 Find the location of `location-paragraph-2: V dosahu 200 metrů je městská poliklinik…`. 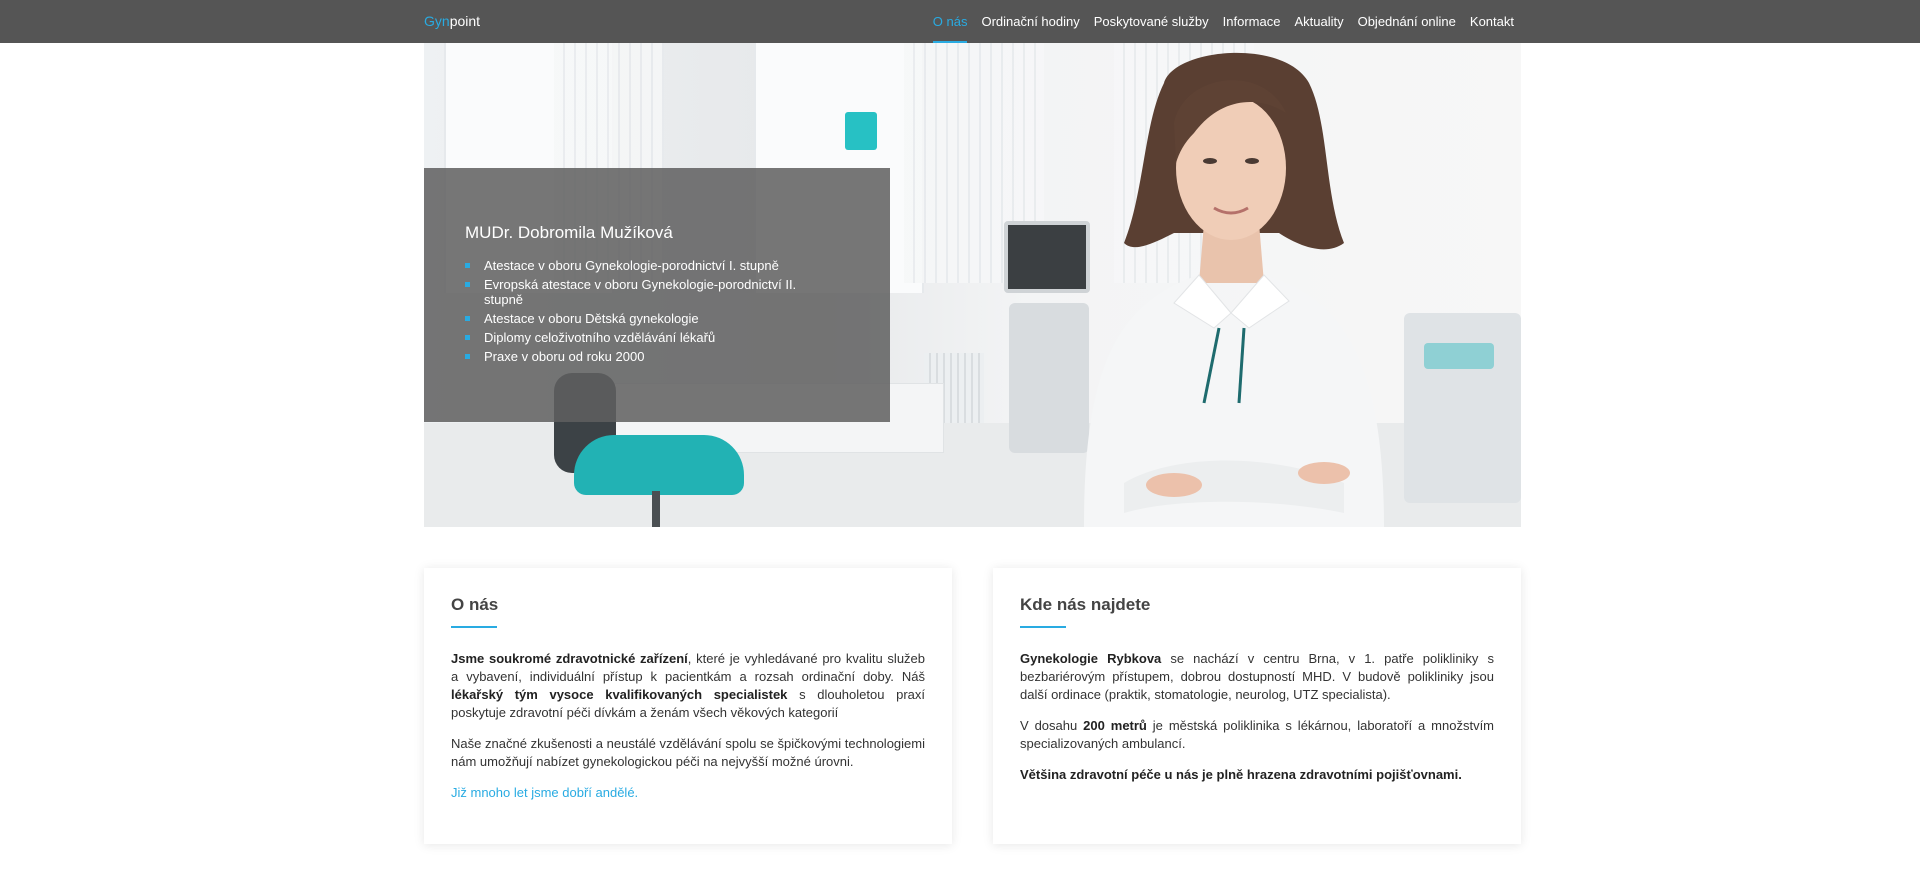

location-paragraph-2: V dosahu 200 metrů je městská poliklinik… is located at coordinates (1257, 735).